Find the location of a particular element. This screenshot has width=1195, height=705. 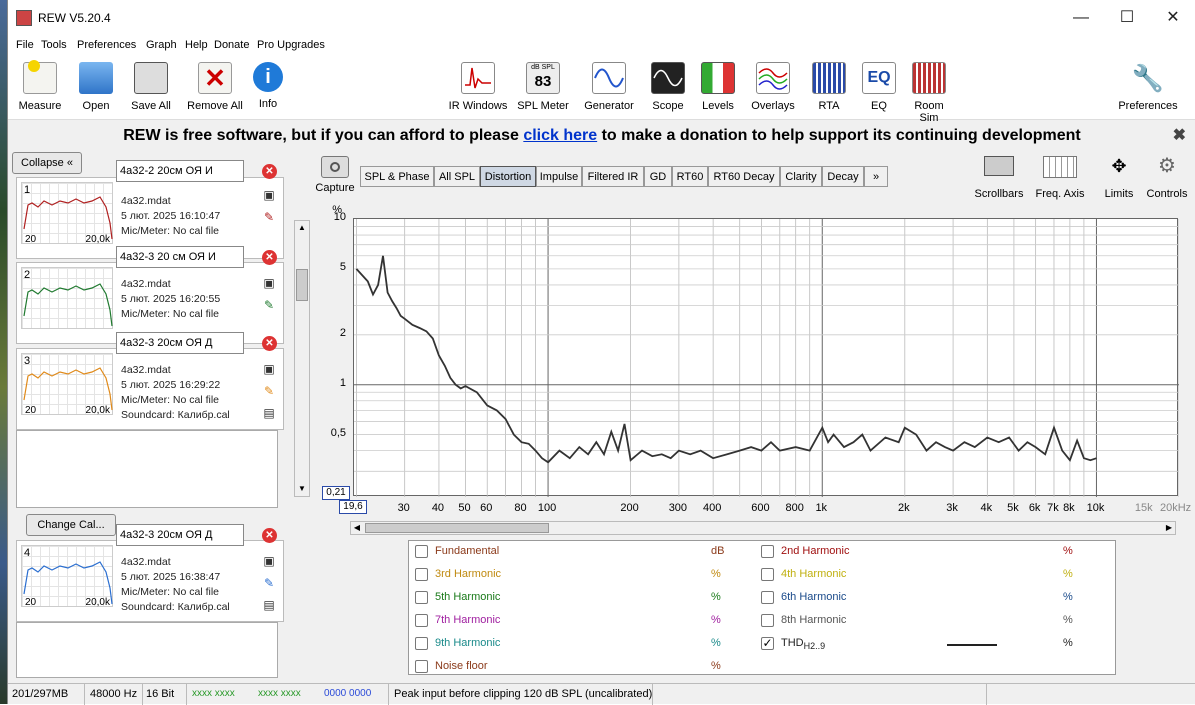

measurement-name-input-4: 4a32-3 20см ОЯ Д is located at coordinates (180, 535).